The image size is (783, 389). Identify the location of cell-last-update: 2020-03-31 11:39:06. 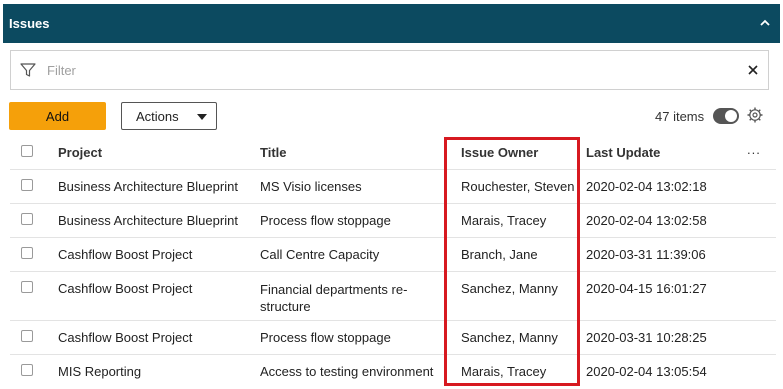
(646, 254).